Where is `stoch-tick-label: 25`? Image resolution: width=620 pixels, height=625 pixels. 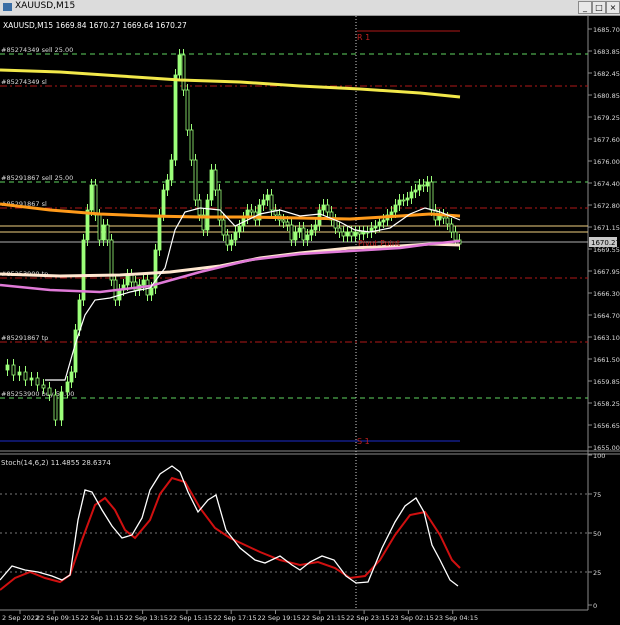 stoch-tick-label: 25 is located at coordinates (597, 573).